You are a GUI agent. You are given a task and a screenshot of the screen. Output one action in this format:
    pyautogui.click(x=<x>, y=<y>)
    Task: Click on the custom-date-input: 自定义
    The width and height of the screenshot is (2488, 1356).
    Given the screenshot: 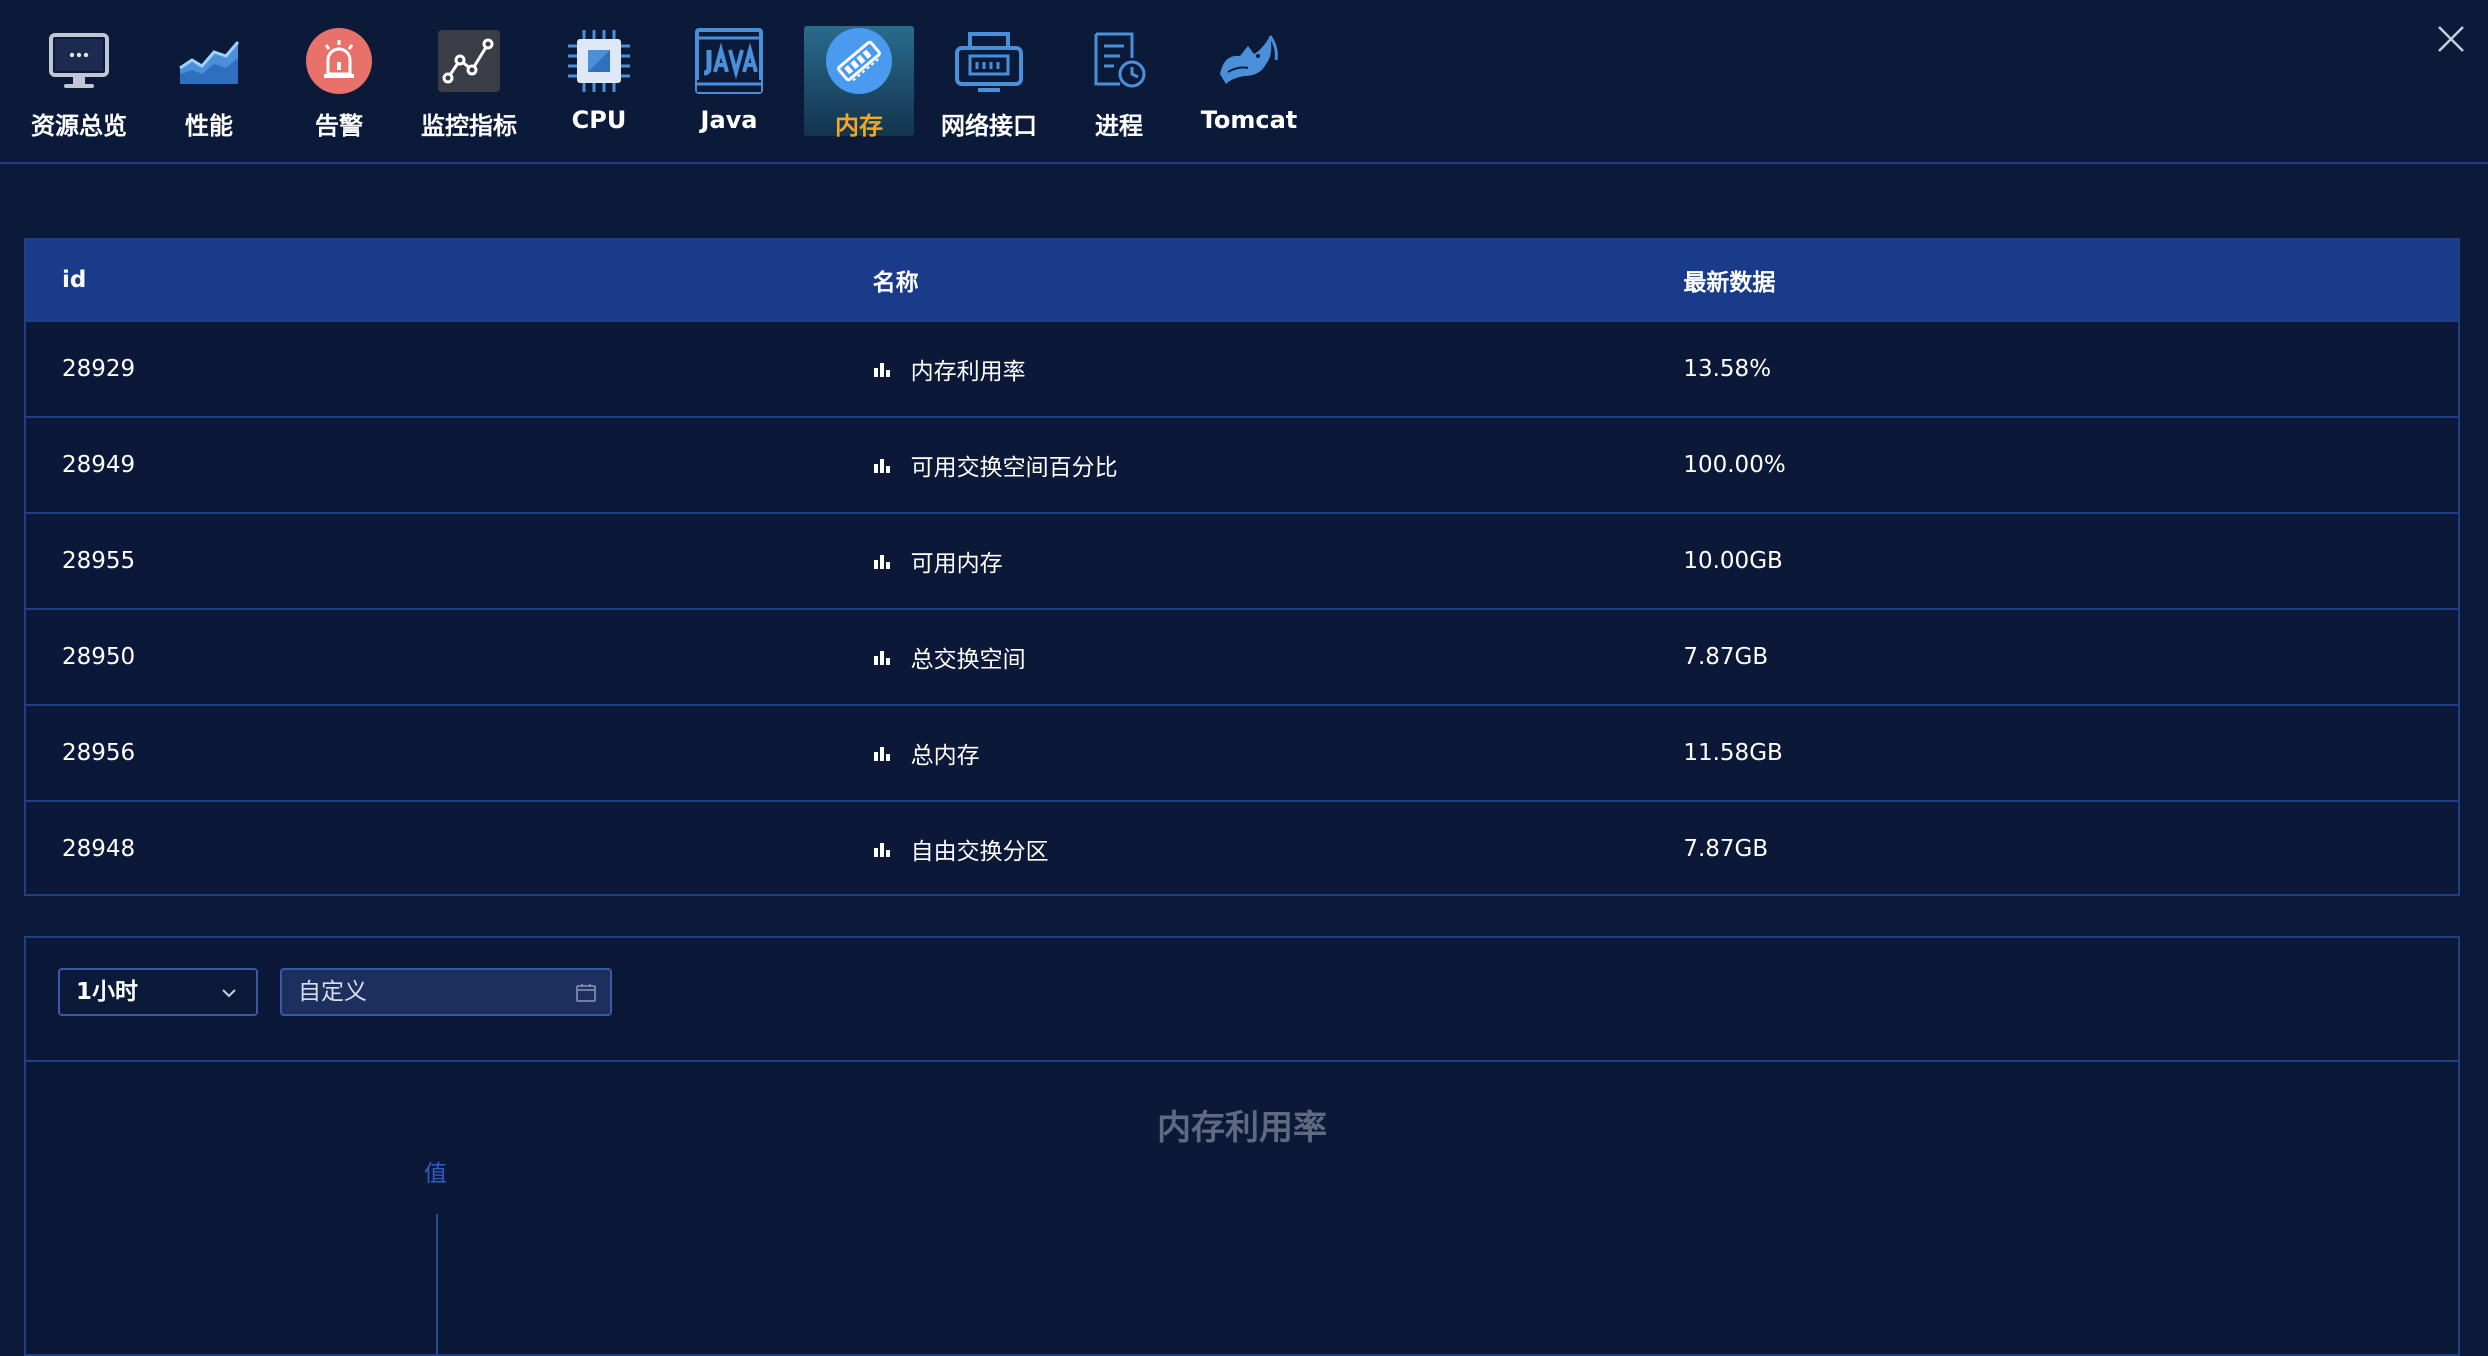 What is the action you would take?
    pyautogui.click(x=446, y=992)
    